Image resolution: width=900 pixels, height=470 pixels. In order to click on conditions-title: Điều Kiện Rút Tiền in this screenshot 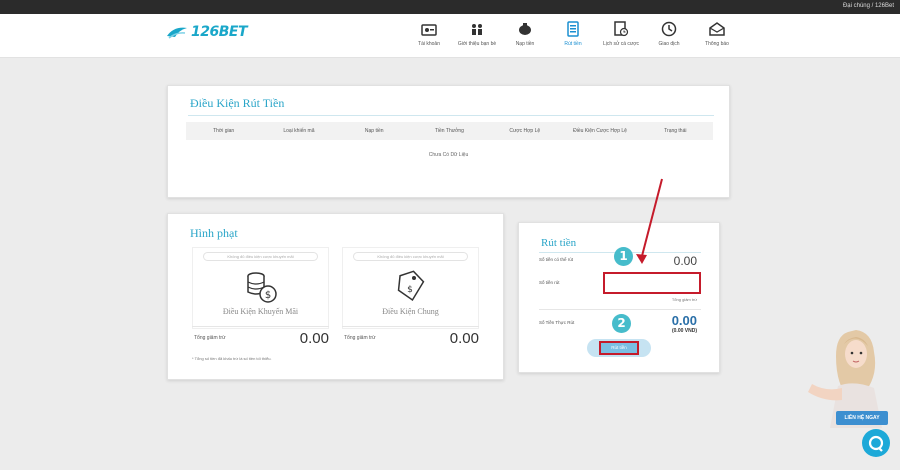, I will do `click(237, 103)`.